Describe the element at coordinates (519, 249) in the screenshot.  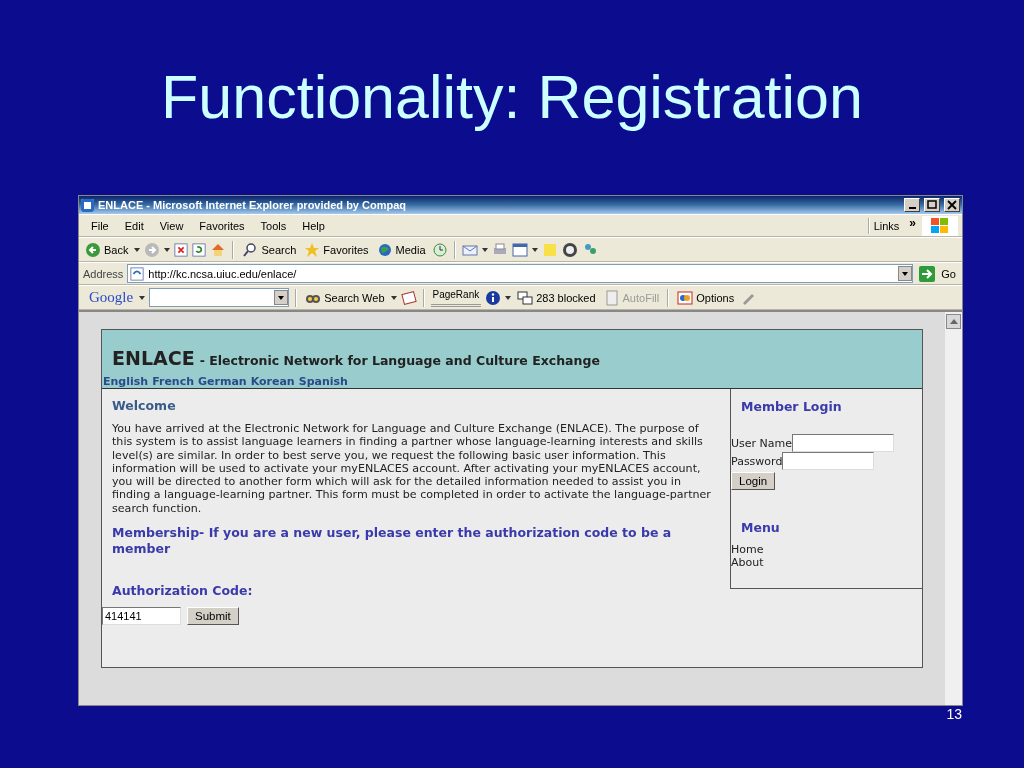
I see `edit-icon` at that location.